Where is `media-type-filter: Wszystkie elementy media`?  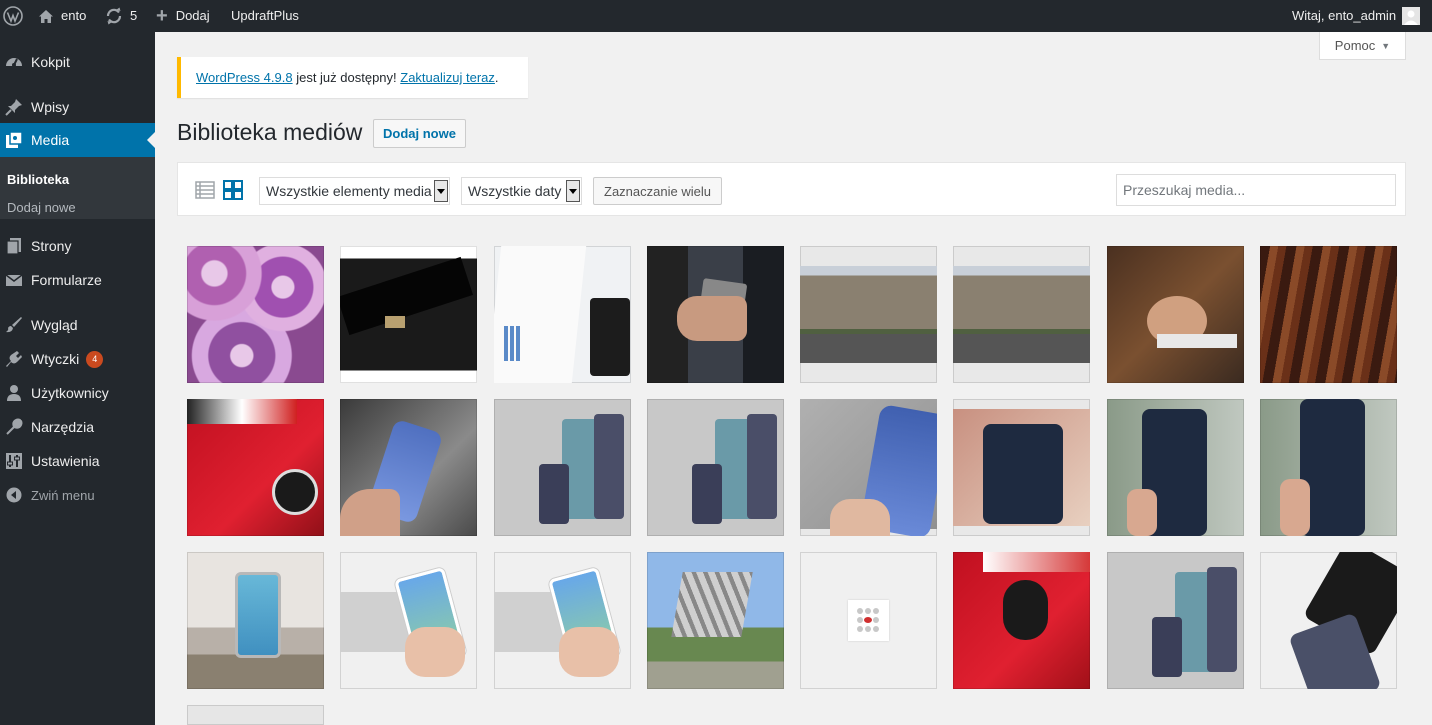 media-type-filter: Wszystkie elementy media is located at coordinates (354, 191).